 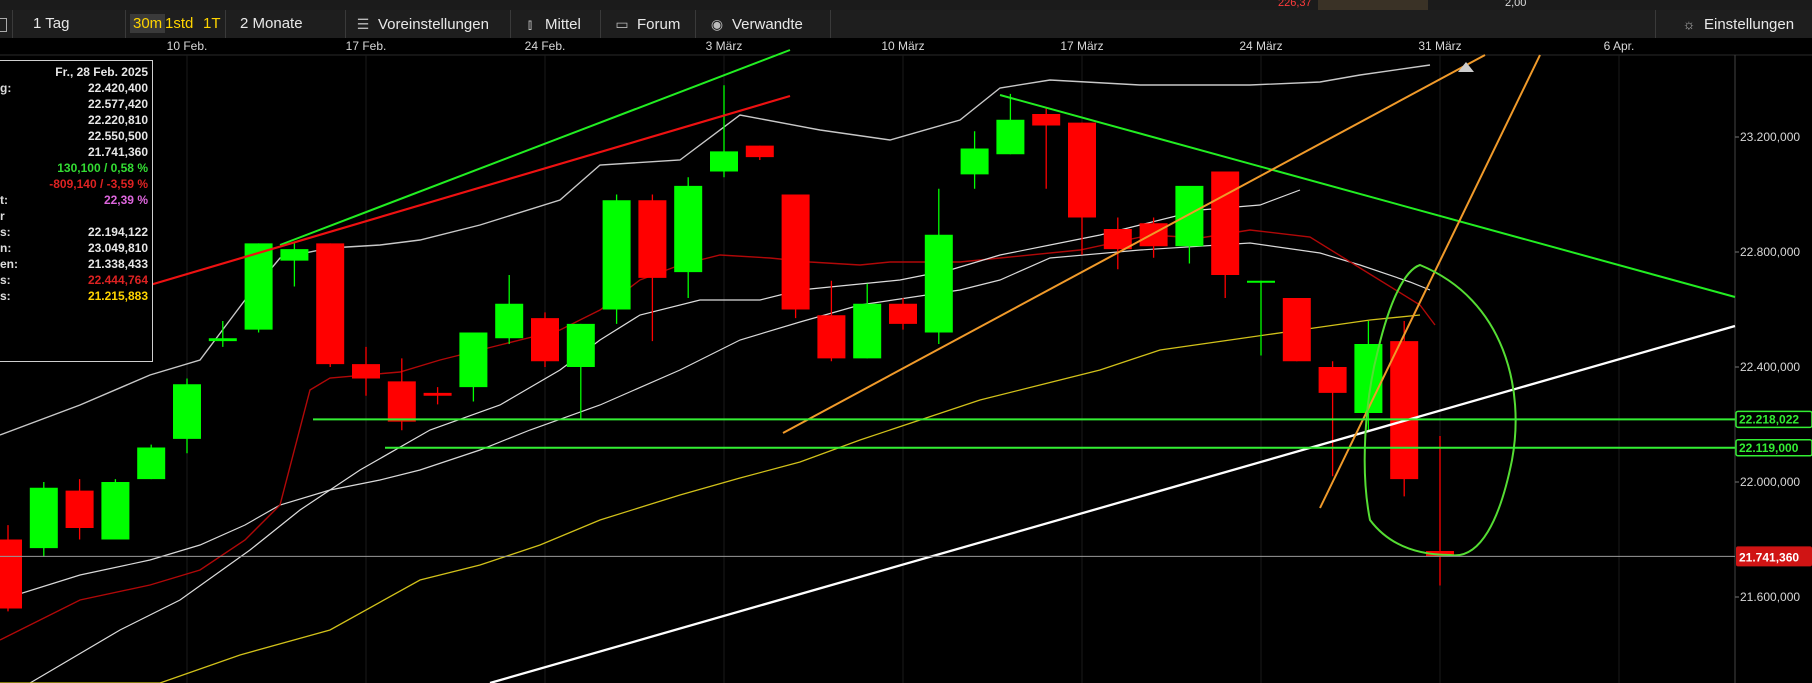 What do you see at coordinates (1769, 448) in the screenshot?
I see `level-label-text: 22.119,000` at bounding box center [1769, 448].